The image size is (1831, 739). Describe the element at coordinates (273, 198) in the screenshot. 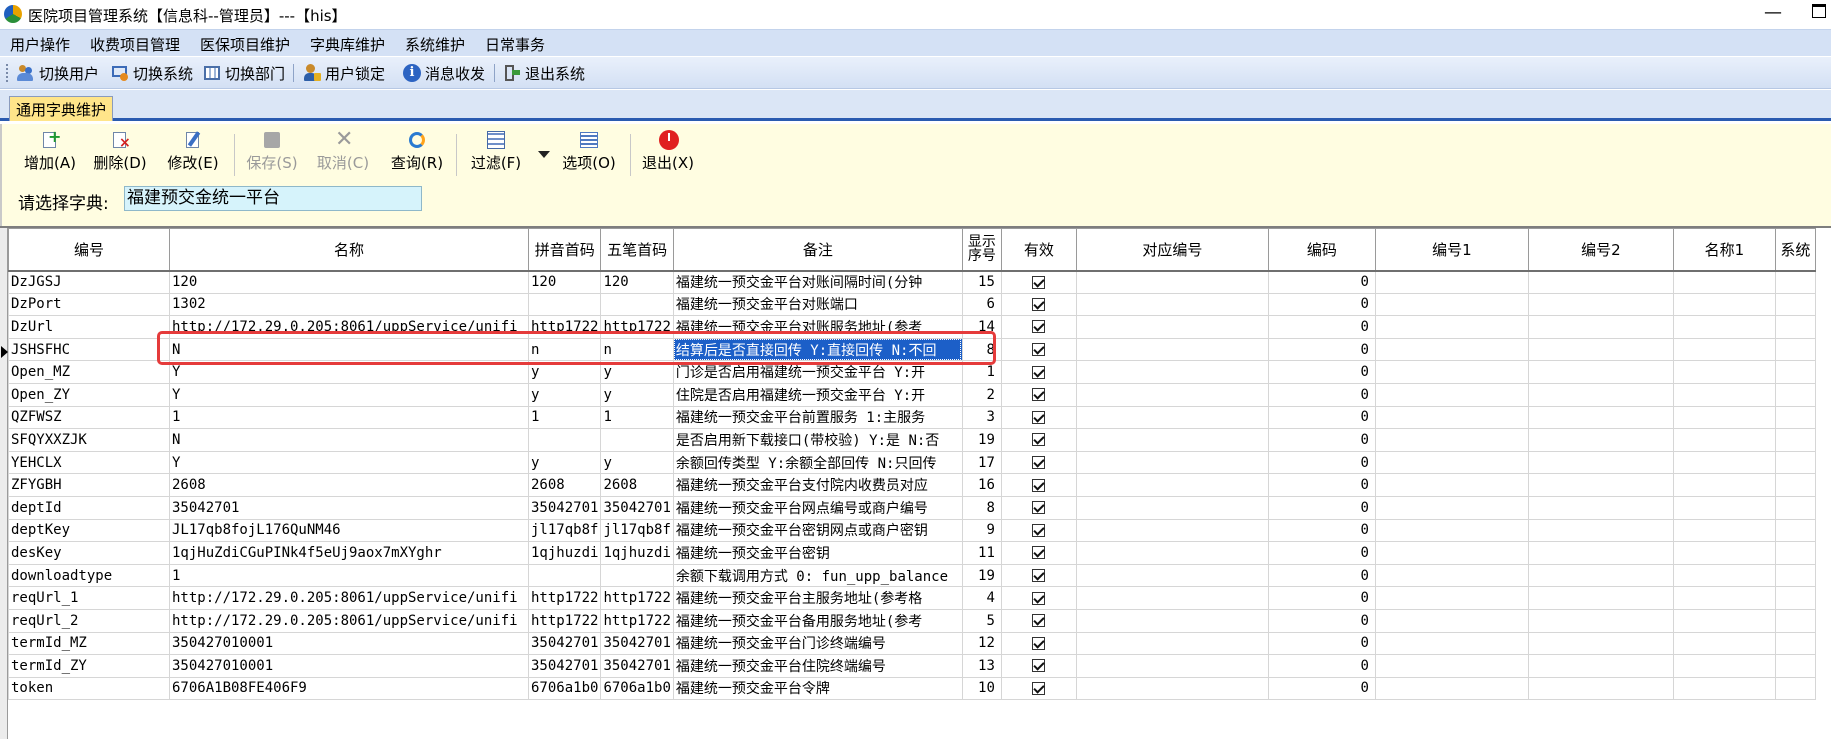

I see `dictionary-select: 福建预交金统一平台` at that location.